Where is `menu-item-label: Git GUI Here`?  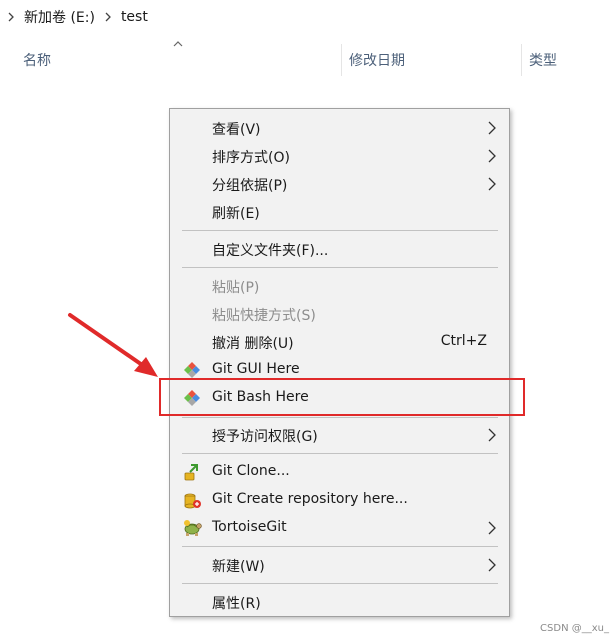 menu-item-label: Git GUI Here is located at coordinates (256, 369).